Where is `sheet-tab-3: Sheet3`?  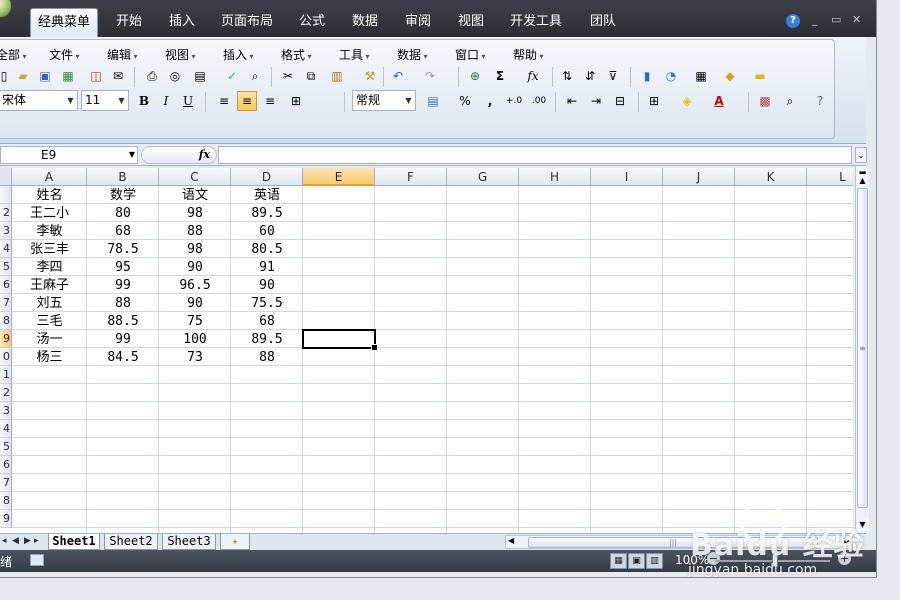
sheet-tab-3: Sheet3 is located at coordinates (189, 542).